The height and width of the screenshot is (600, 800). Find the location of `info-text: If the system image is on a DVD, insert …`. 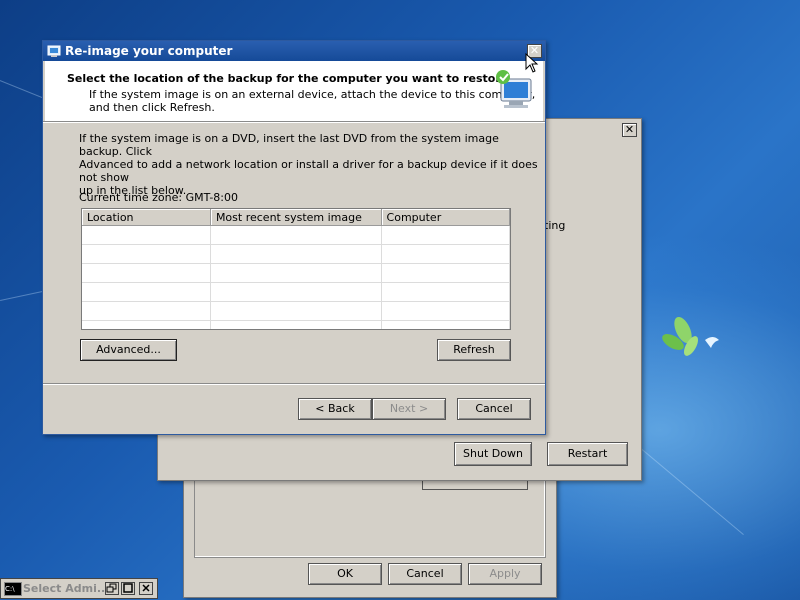

info-text: If the system image is on a DVD, insert … is located at coordinates (312, 164).